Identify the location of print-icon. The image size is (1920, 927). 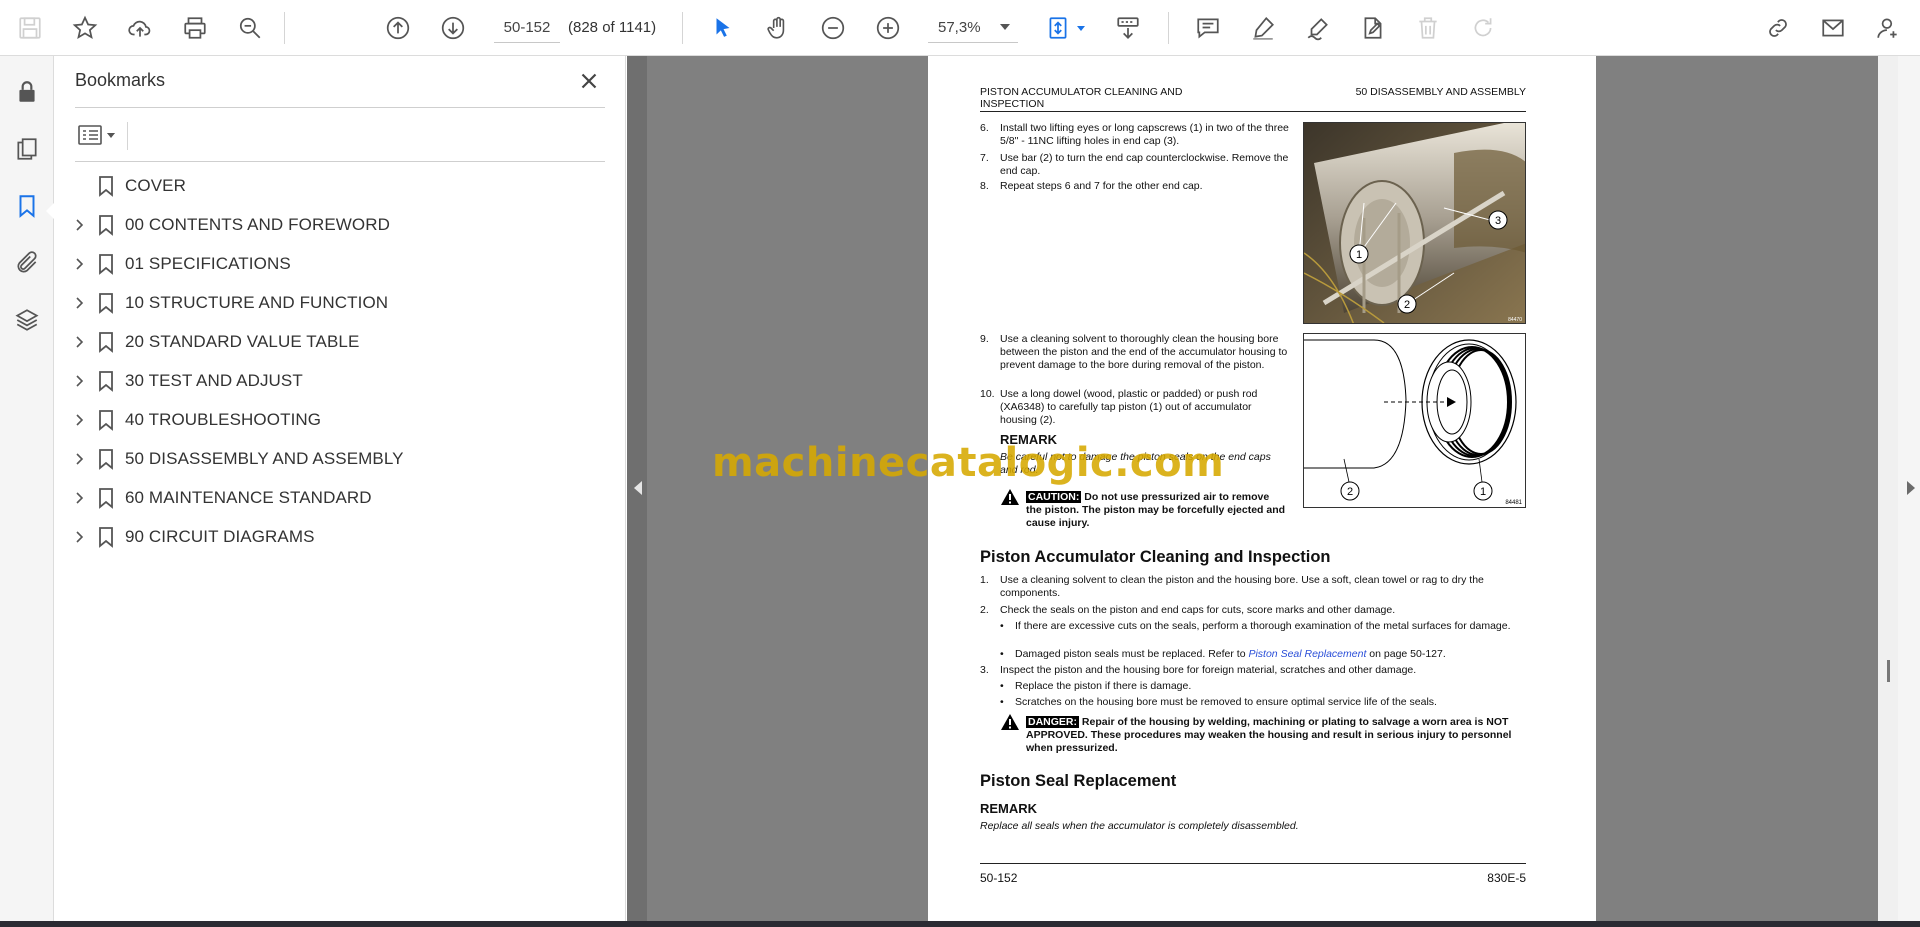
(195, 28).